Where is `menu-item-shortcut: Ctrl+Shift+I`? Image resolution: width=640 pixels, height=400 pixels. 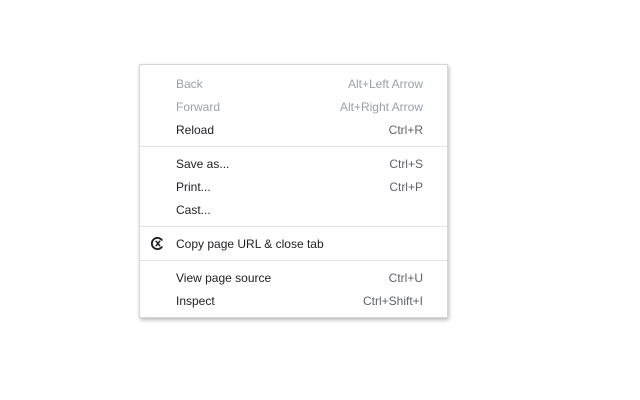 menu-item-shortcut: Ctrl+Shift+I is located at coordinates (392, 300).